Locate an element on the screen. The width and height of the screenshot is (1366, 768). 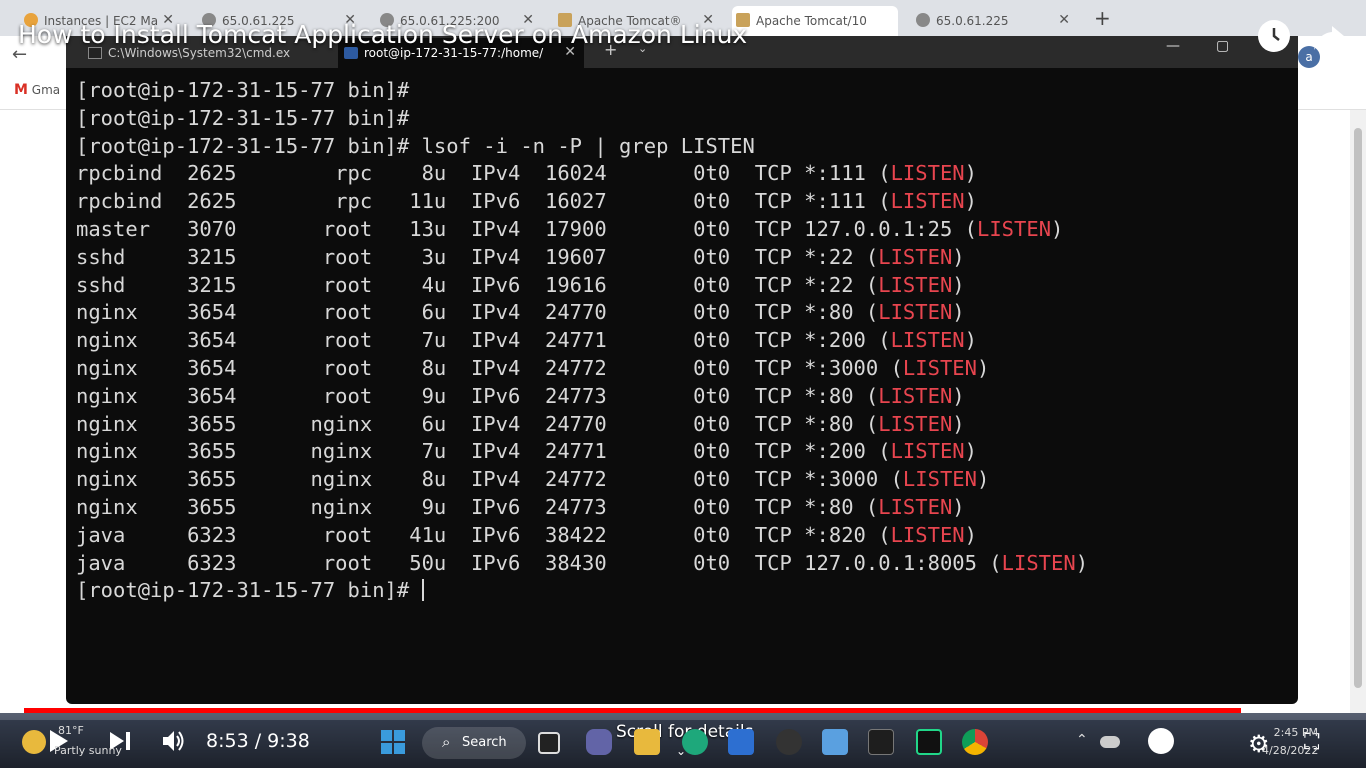
share-icon is located at coordinates (1329, 37).